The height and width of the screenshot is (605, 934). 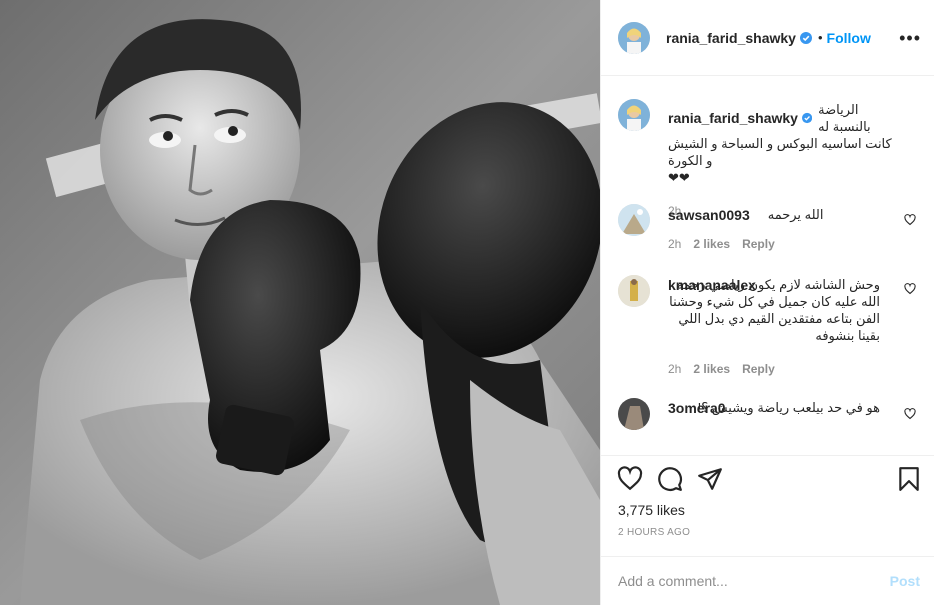 What do you see at coordinates (769, 480) in the screenshot?
I see `action-icons-row` at bounding box center [769, 480].